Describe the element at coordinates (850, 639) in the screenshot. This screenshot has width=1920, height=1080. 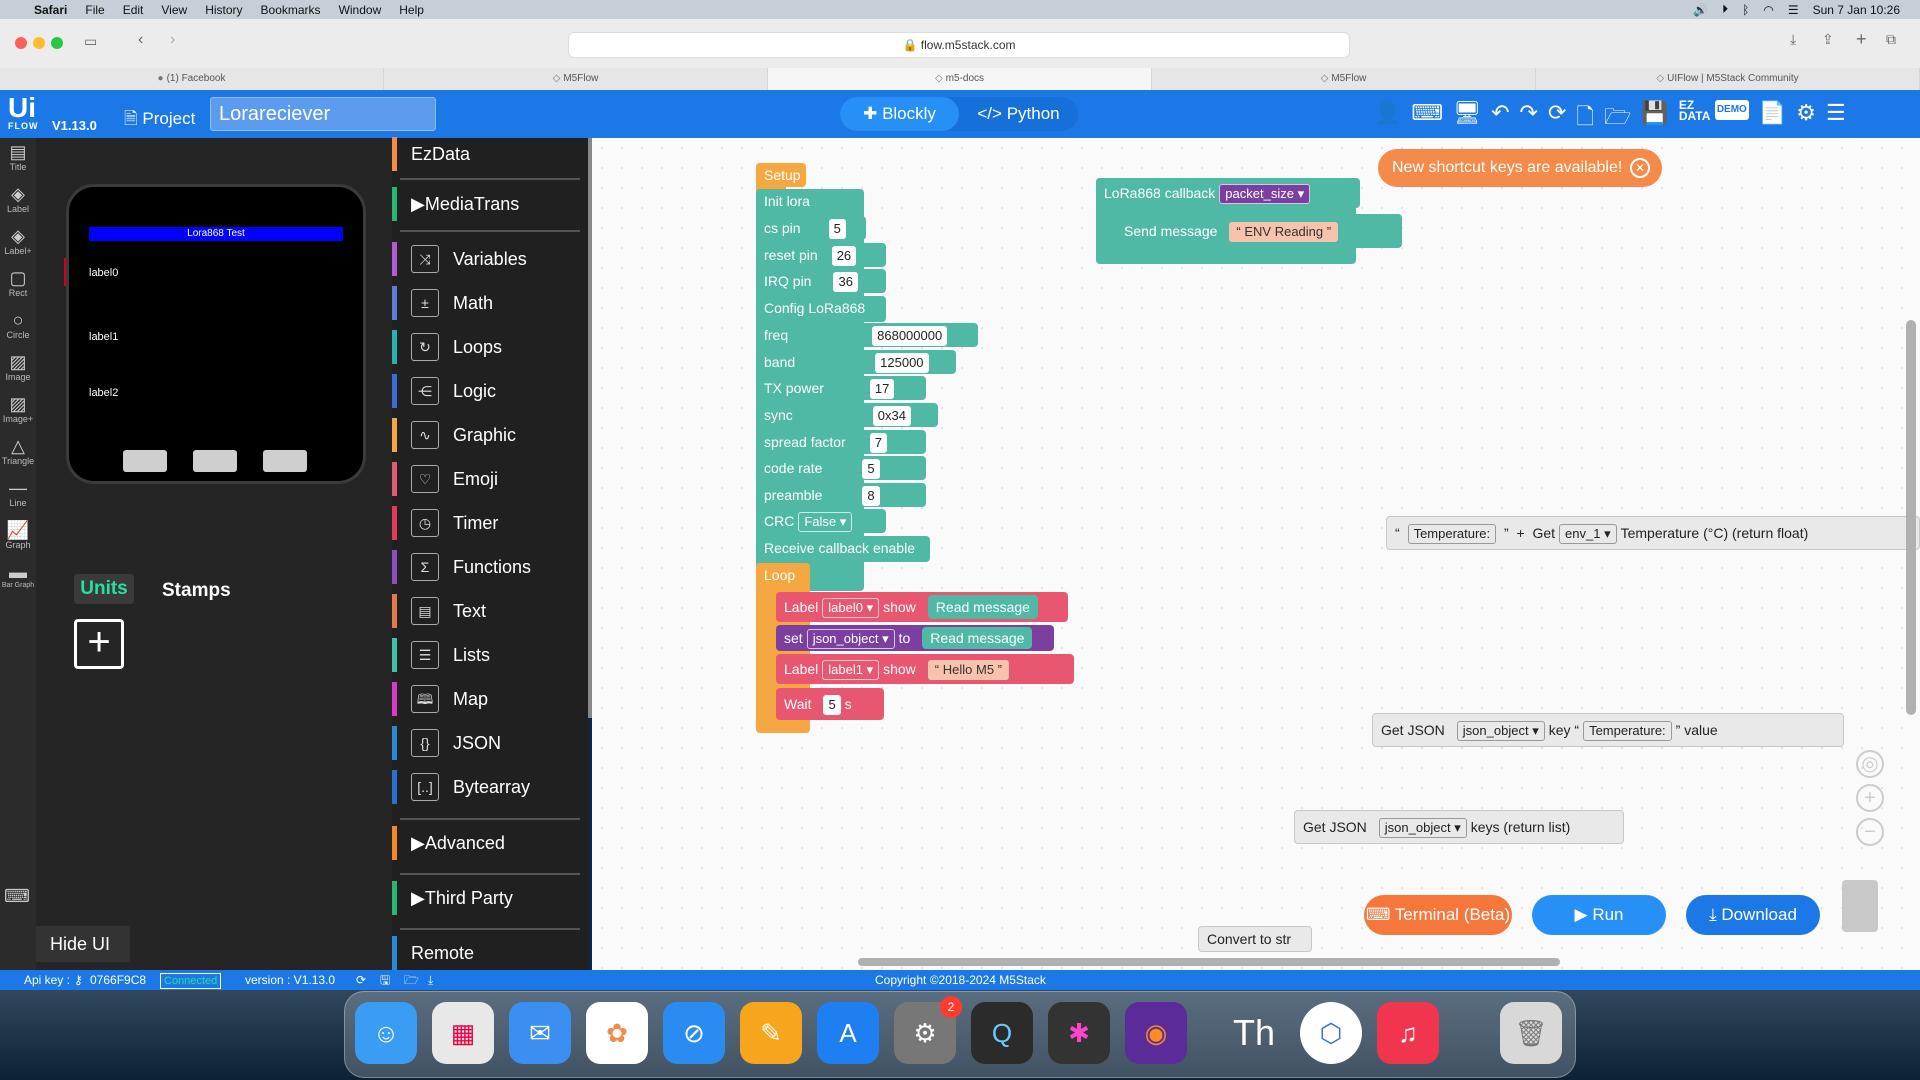
I see `json-object-dropdown: json_object ▾` at that location.